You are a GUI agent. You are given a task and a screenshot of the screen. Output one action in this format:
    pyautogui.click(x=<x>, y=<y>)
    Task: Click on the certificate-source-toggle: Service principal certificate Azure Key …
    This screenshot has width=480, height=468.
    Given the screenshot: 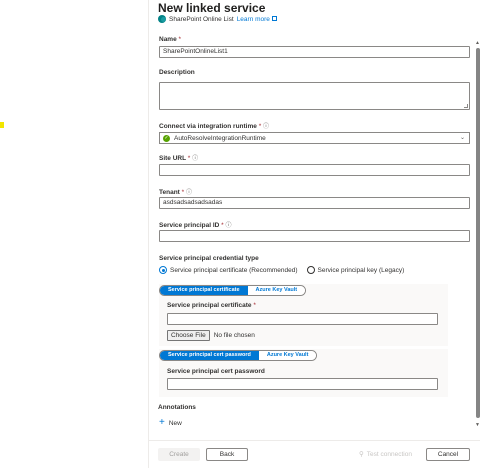 What is the action you would take?
    pyautogui.click(x=233, y=290)
    